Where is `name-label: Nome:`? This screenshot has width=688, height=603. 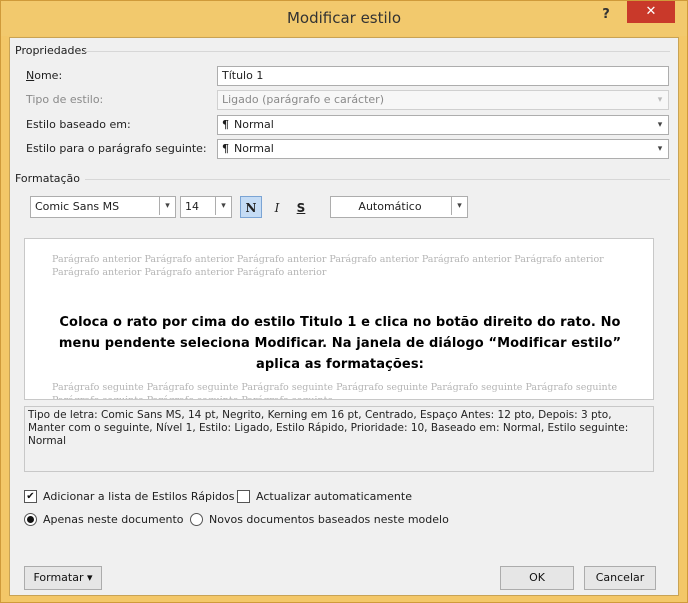
name-label: Nome: is located at coordinates (44, 75).